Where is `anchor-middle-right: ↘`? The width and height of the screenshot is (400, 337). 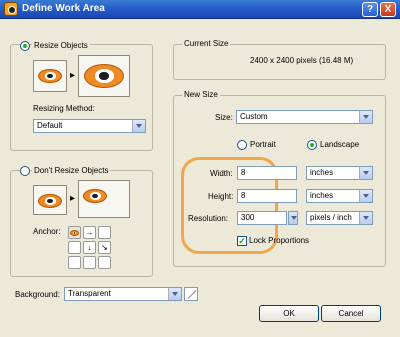 anchor-middle-right: ↘ is located at coordinates (104, 247).